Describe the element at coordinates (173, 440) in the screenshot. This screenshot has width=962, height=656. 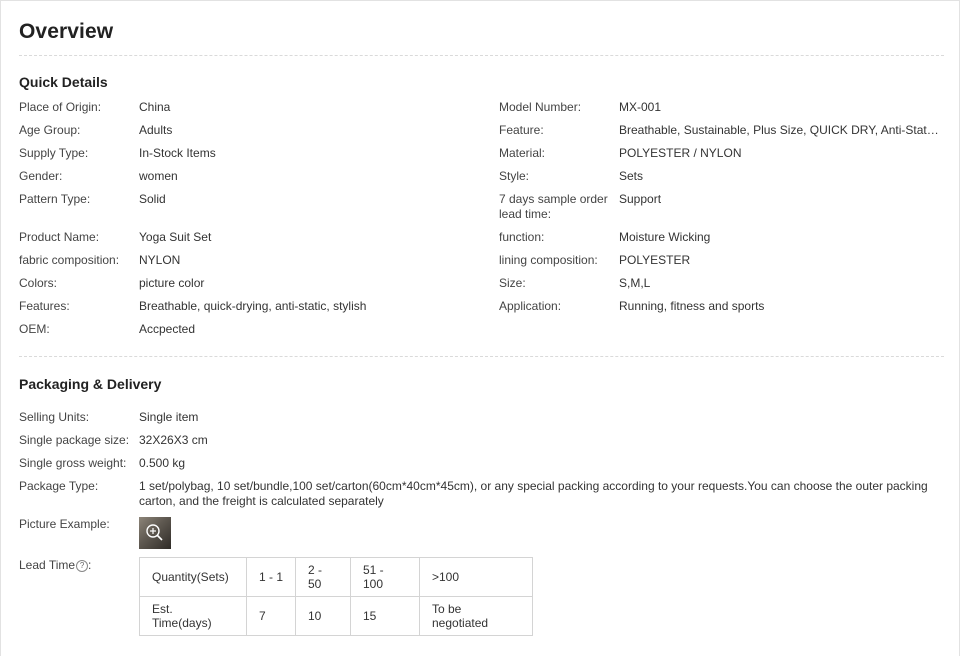
I see `packaging-value: 32X26X3 cm` at that location.